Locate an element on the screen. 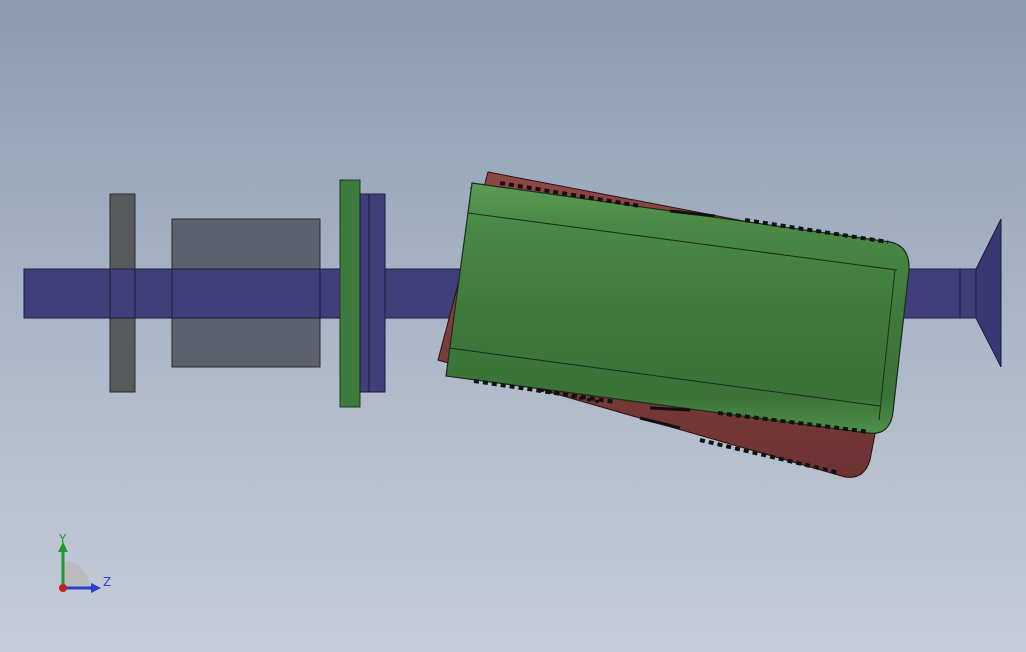 The height and width of the screenshot is (652, 1026). triad-origin-icon is located at coordinates (63, 588).